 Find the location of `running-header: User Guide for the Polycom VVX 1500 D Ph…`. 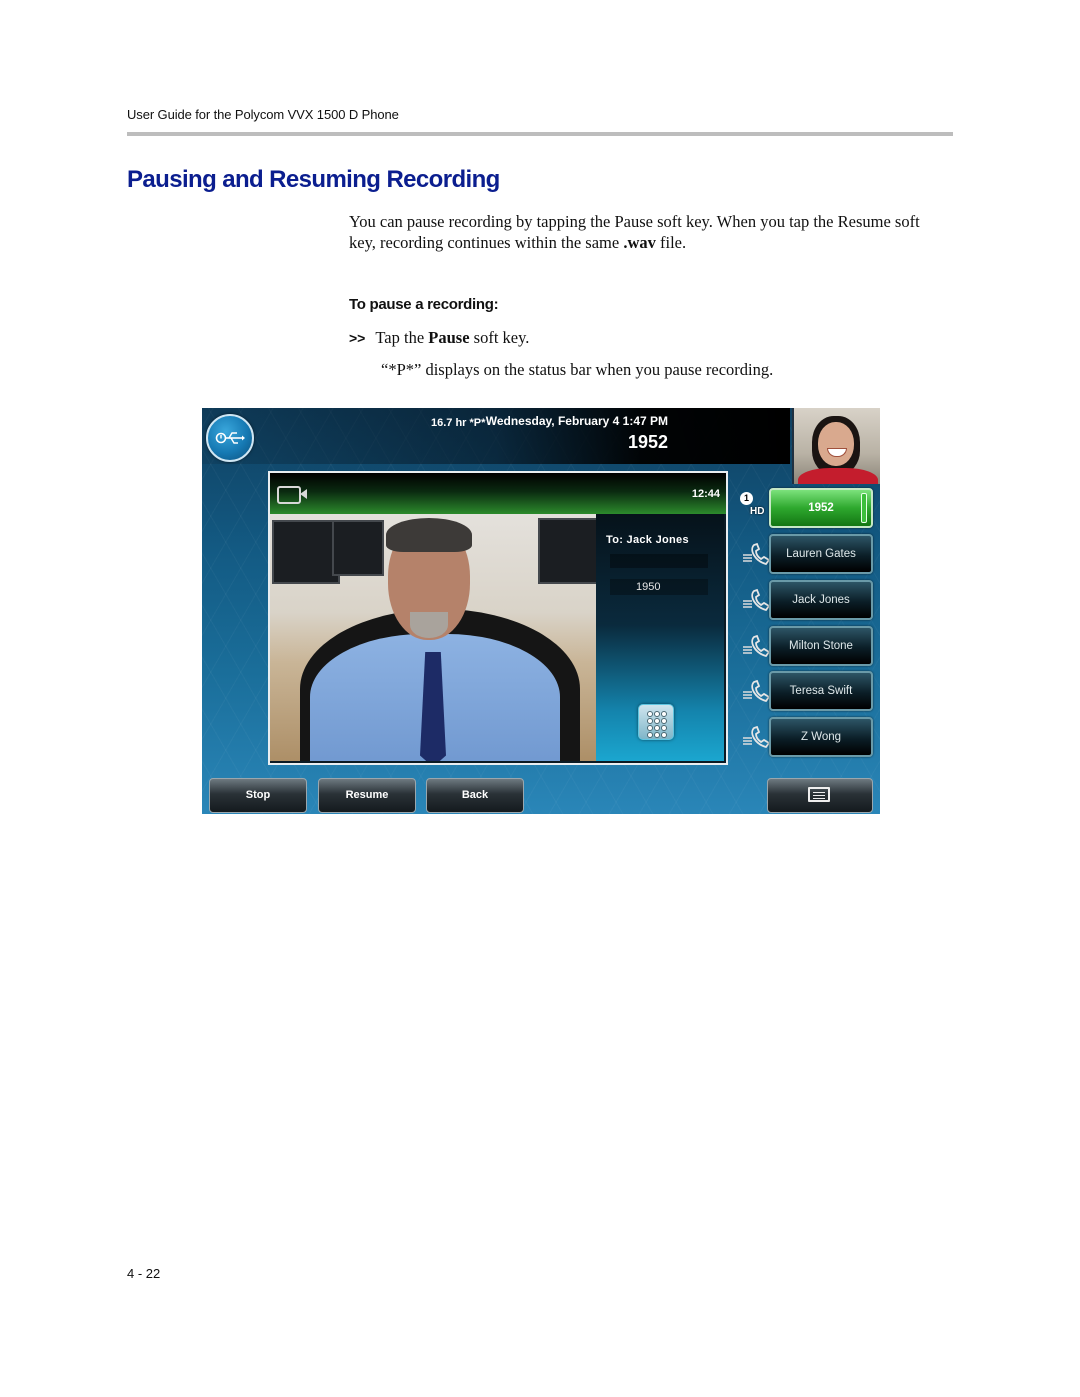

running-header: User Guide for the Polycom VVX 1500 D Ph… is located at coordinates (263, 114).